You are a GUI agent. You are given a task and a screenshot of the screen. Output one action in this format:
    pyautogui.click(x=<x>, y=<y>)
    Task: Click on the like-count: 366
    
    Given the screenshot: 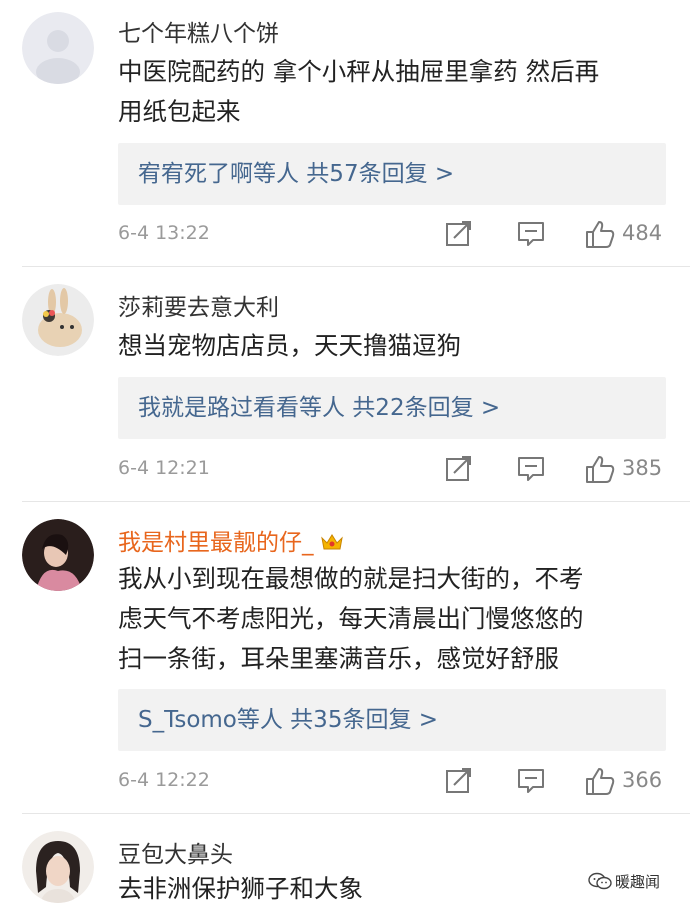 What is the action you would take?
    pyautogui.click(x=642, y=780)
    